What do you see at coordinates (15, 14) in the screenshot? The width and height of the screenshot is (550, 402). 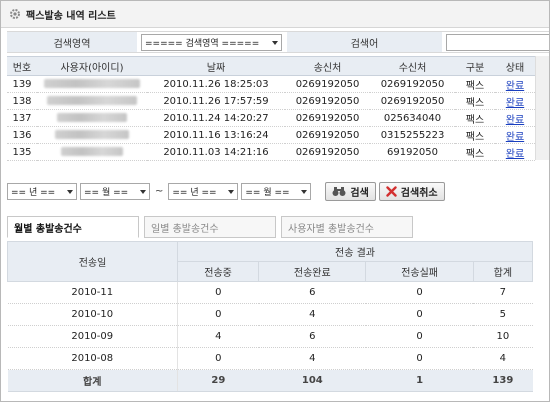 I see `gear-icon` at bounding box center [15, 14].